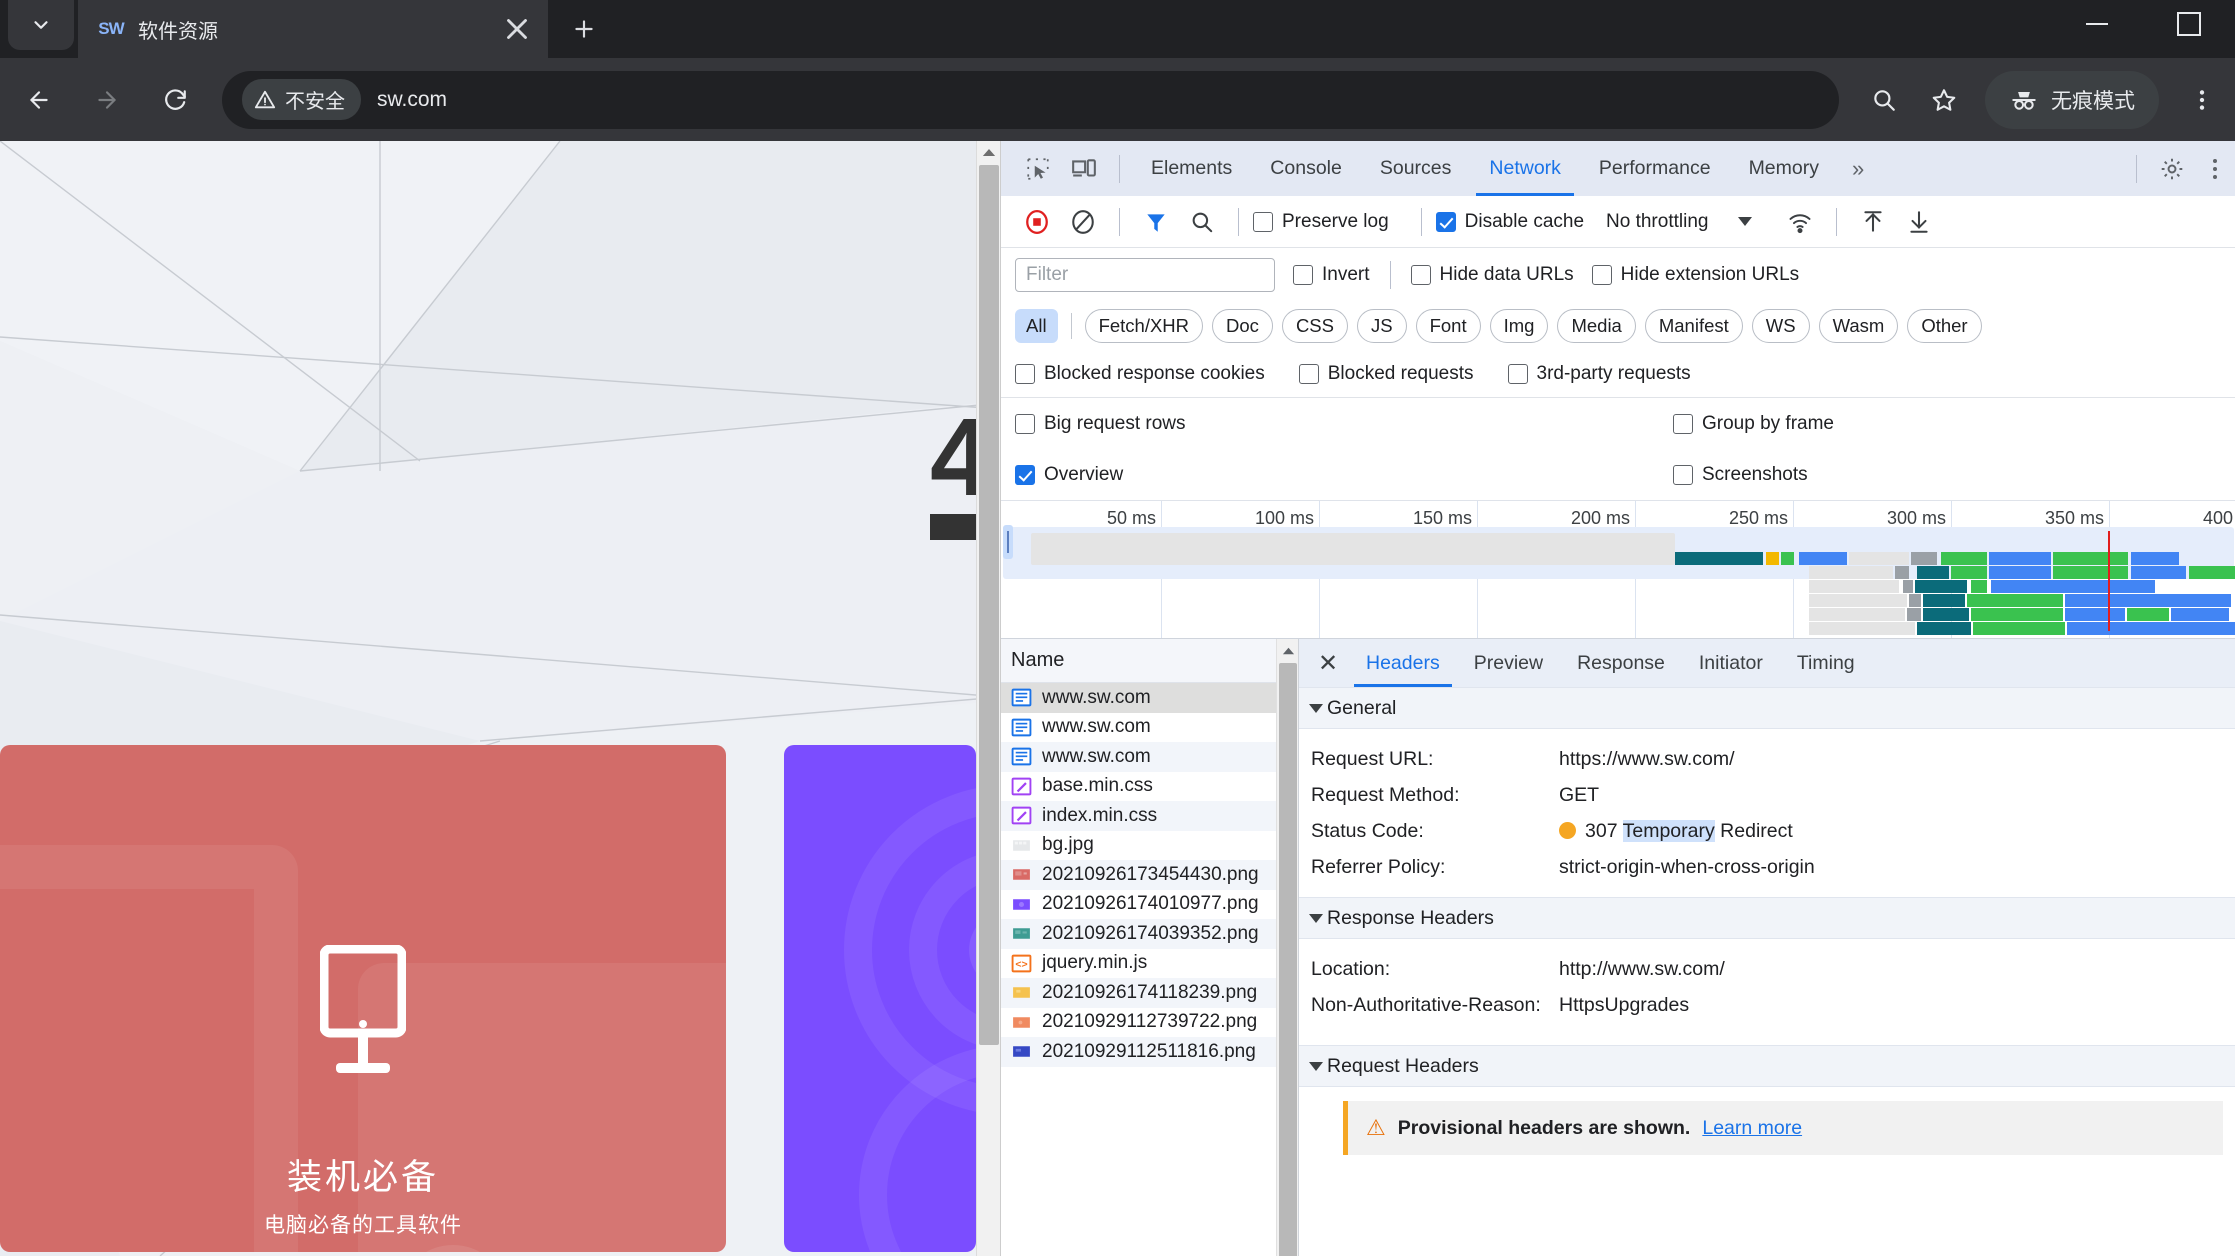  What do you see at coordinates (1149, 661) in the screenshot?
I see `request-list-header: Name` at bounding box center [1149, 661].